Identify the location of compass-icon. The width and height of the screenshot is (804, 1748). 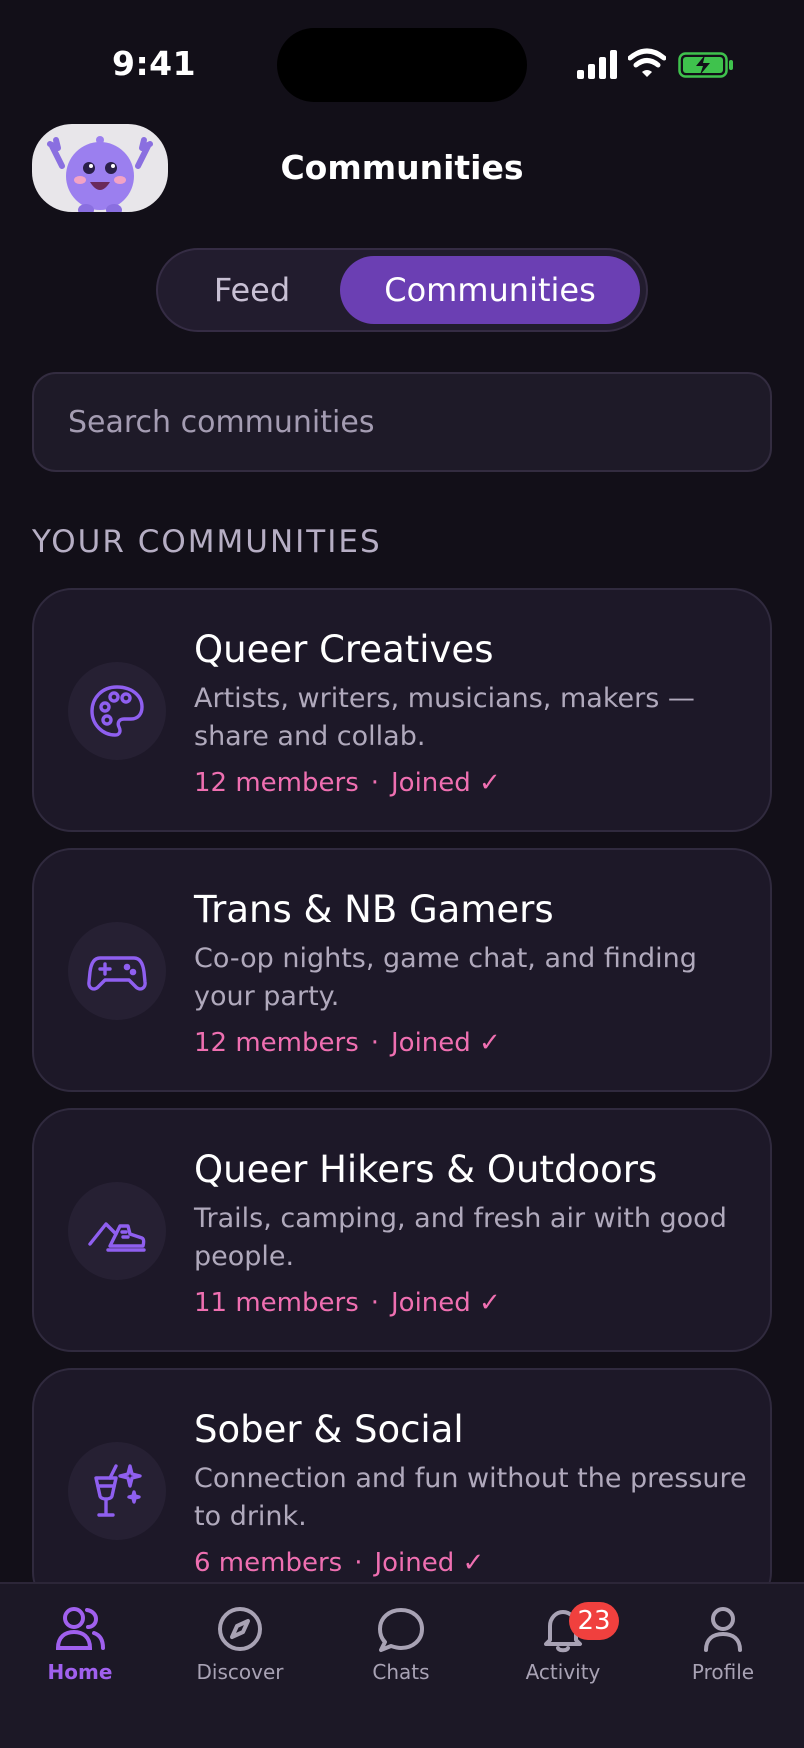
(240, 1629).